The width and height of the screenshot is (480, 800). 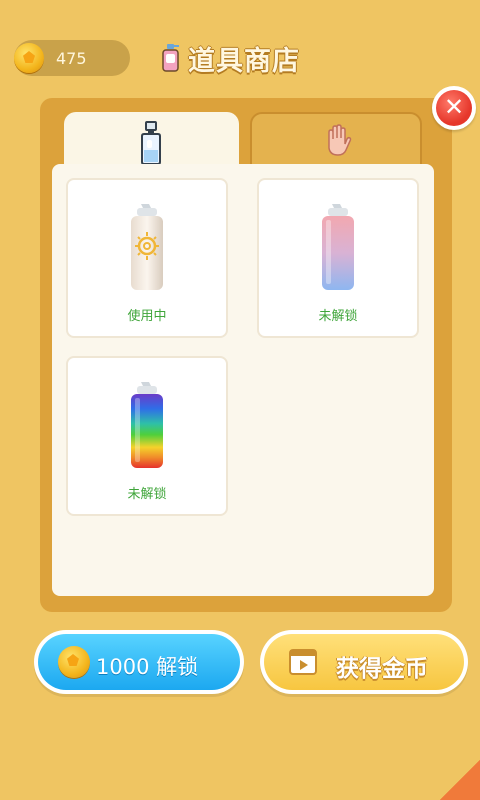 I want to click on tab-spray, so click(x=151, y=140).